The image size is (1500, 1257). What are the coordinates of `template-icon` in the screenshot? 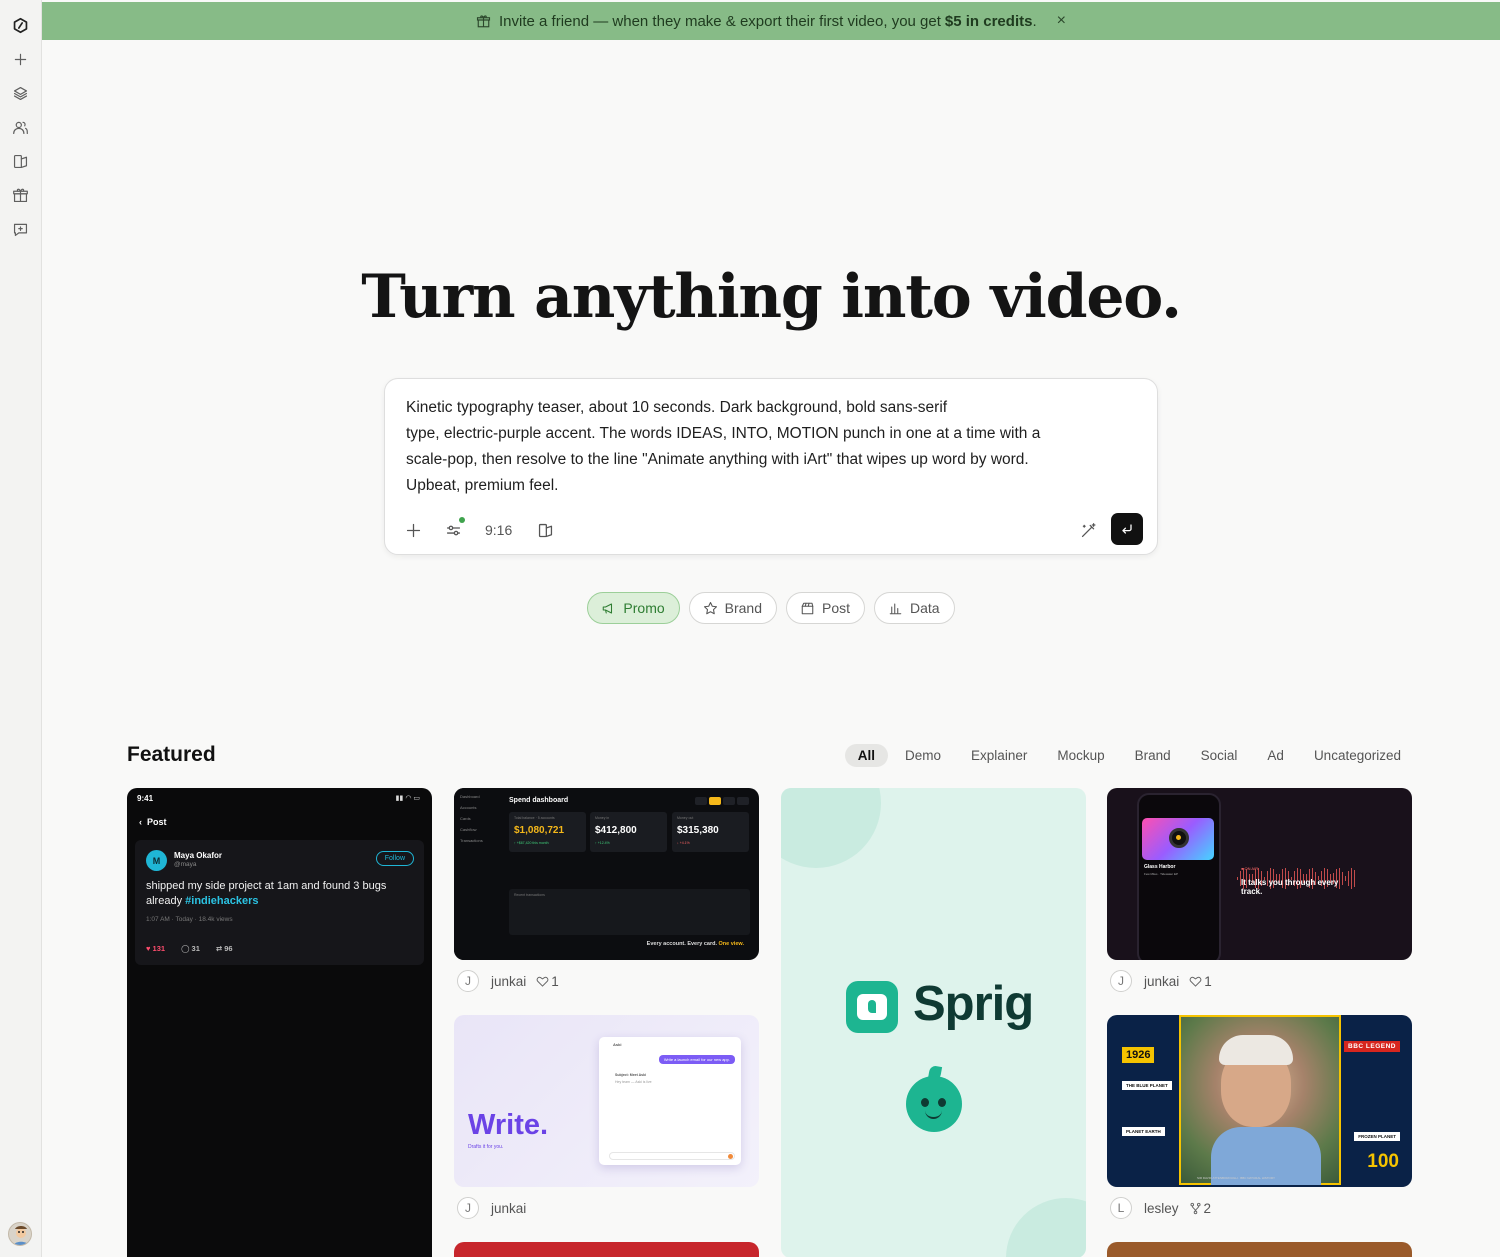 It's located at (545, 530).